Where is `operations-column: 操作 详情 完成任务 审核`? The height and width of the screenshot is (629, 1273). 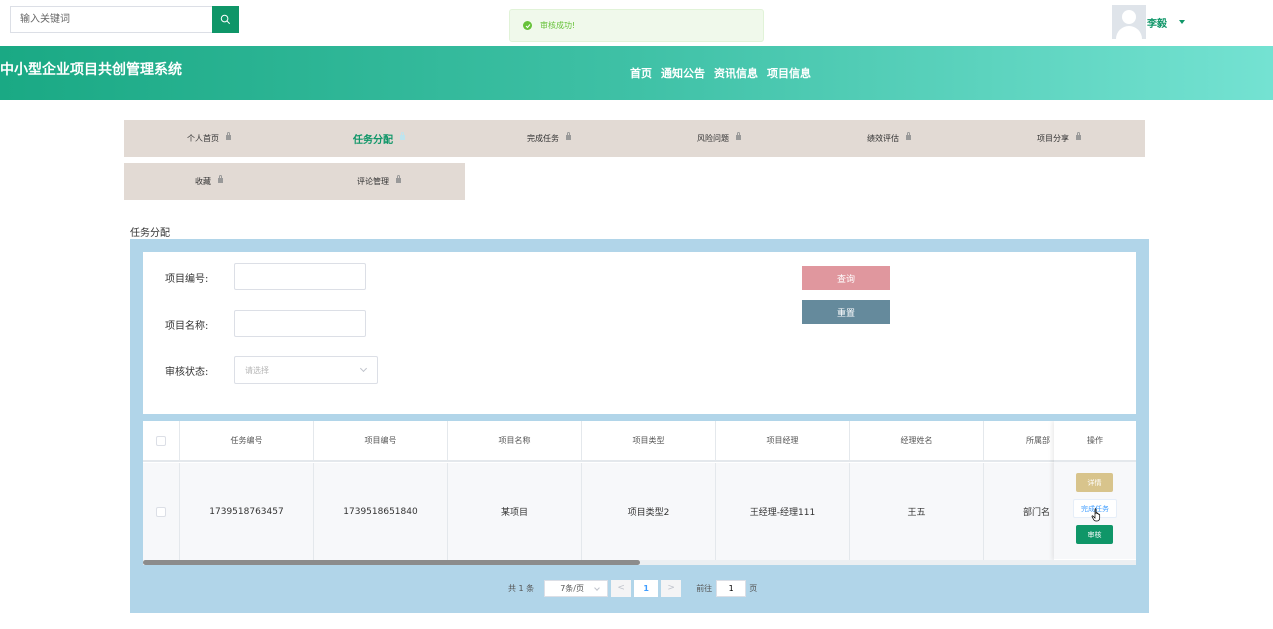
operations-column: 操作 详情 完成任务 审核 is located at coordinates (1095, 490).